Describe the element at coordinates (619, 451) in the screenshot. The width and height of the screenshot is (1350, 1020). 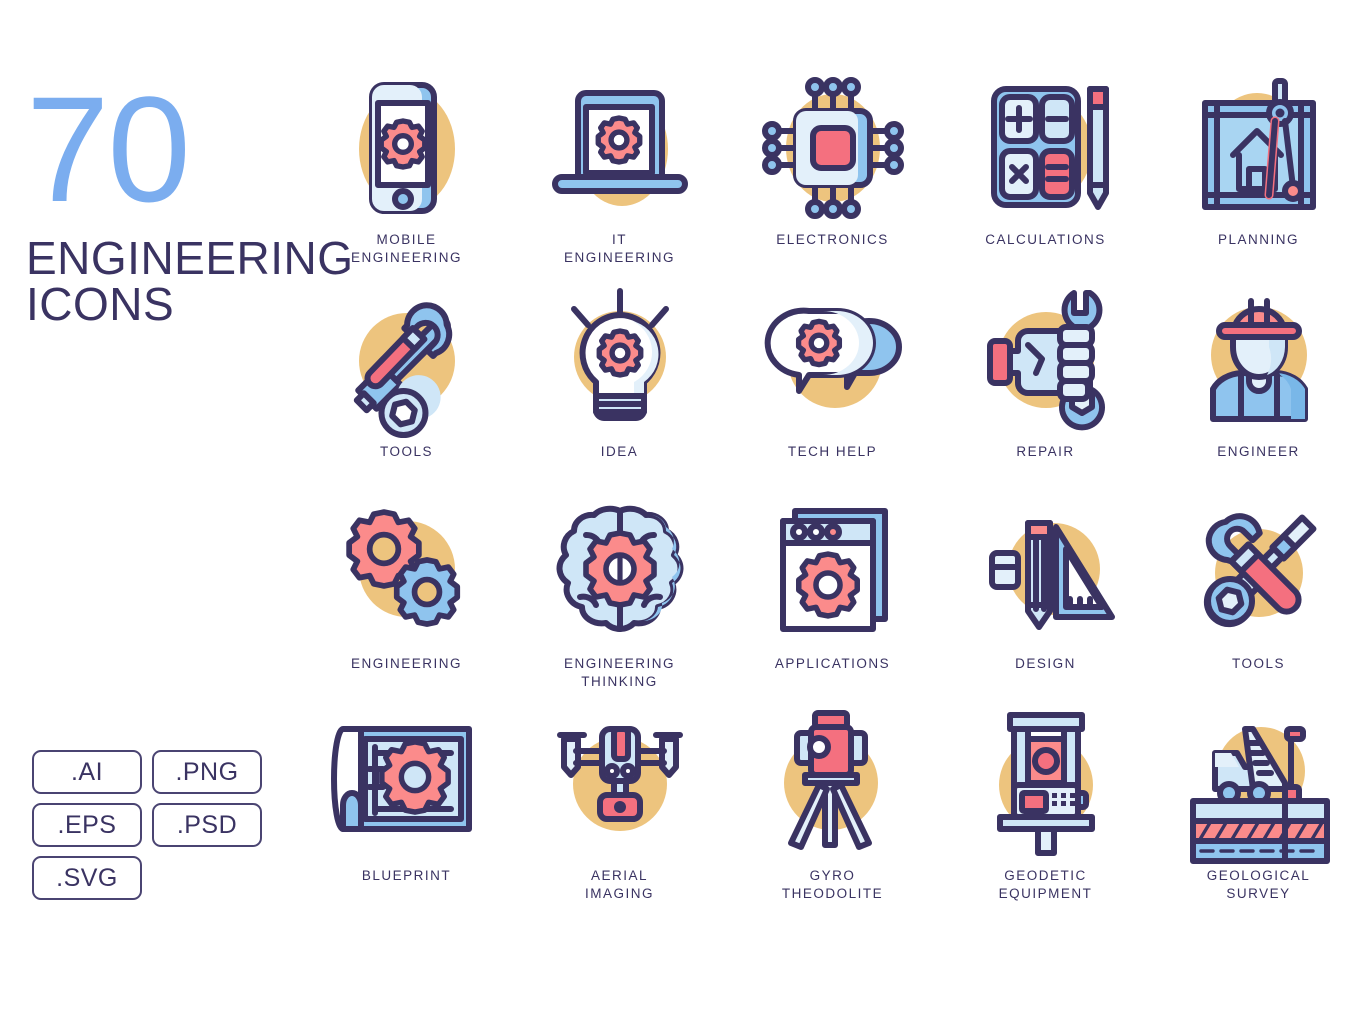
I see `icon-label: IDEA` at that location.